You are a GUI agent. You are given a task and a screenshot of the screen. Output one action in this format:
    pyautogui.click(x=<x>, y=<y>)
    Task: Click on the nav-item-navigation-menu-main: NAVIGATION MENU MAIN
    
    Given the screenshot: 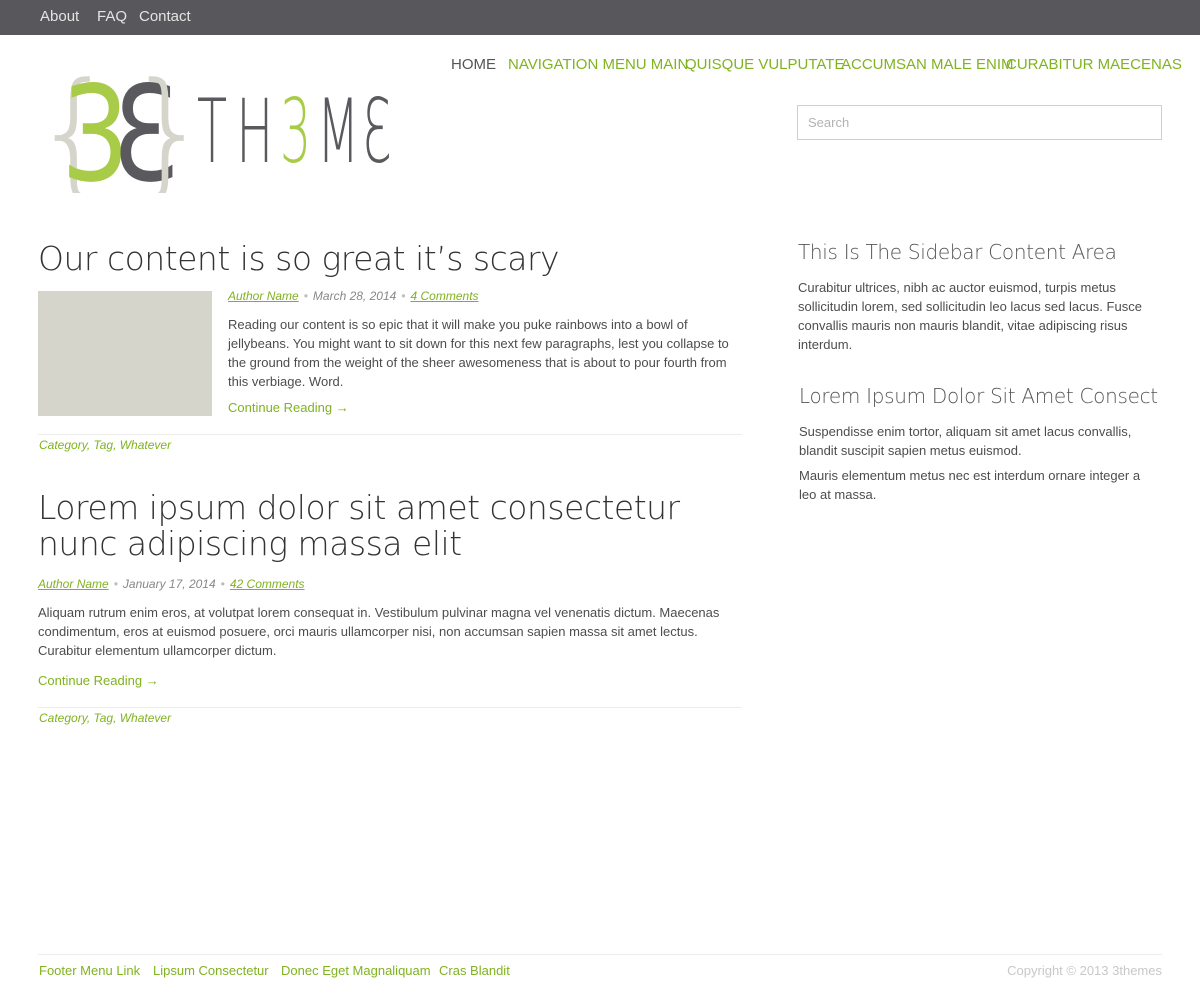 What is the action you would take?
    pyautogui.click(x=598, y=64)
    